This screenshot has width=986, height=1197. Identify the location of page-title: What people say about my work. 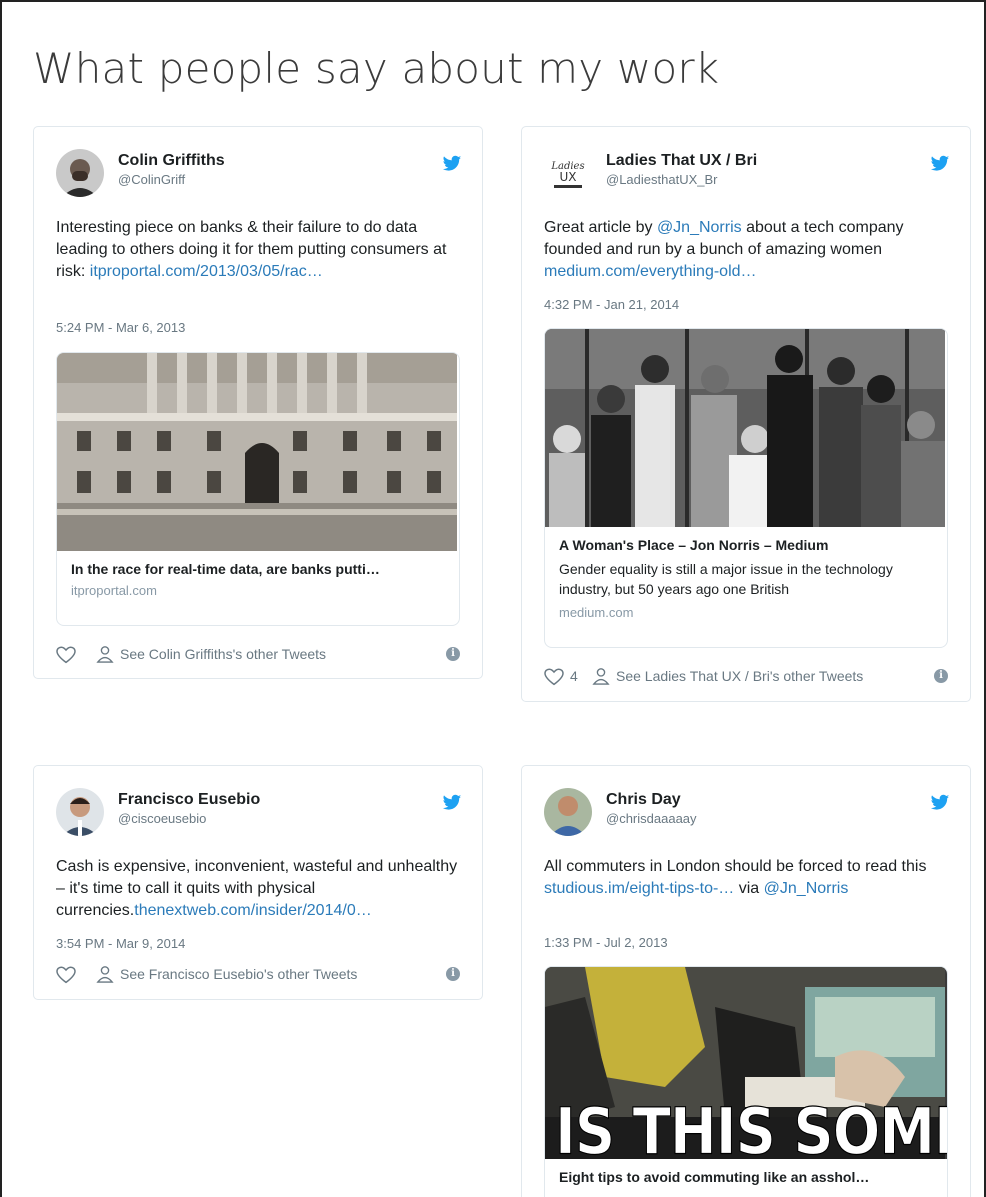
(376, 68).